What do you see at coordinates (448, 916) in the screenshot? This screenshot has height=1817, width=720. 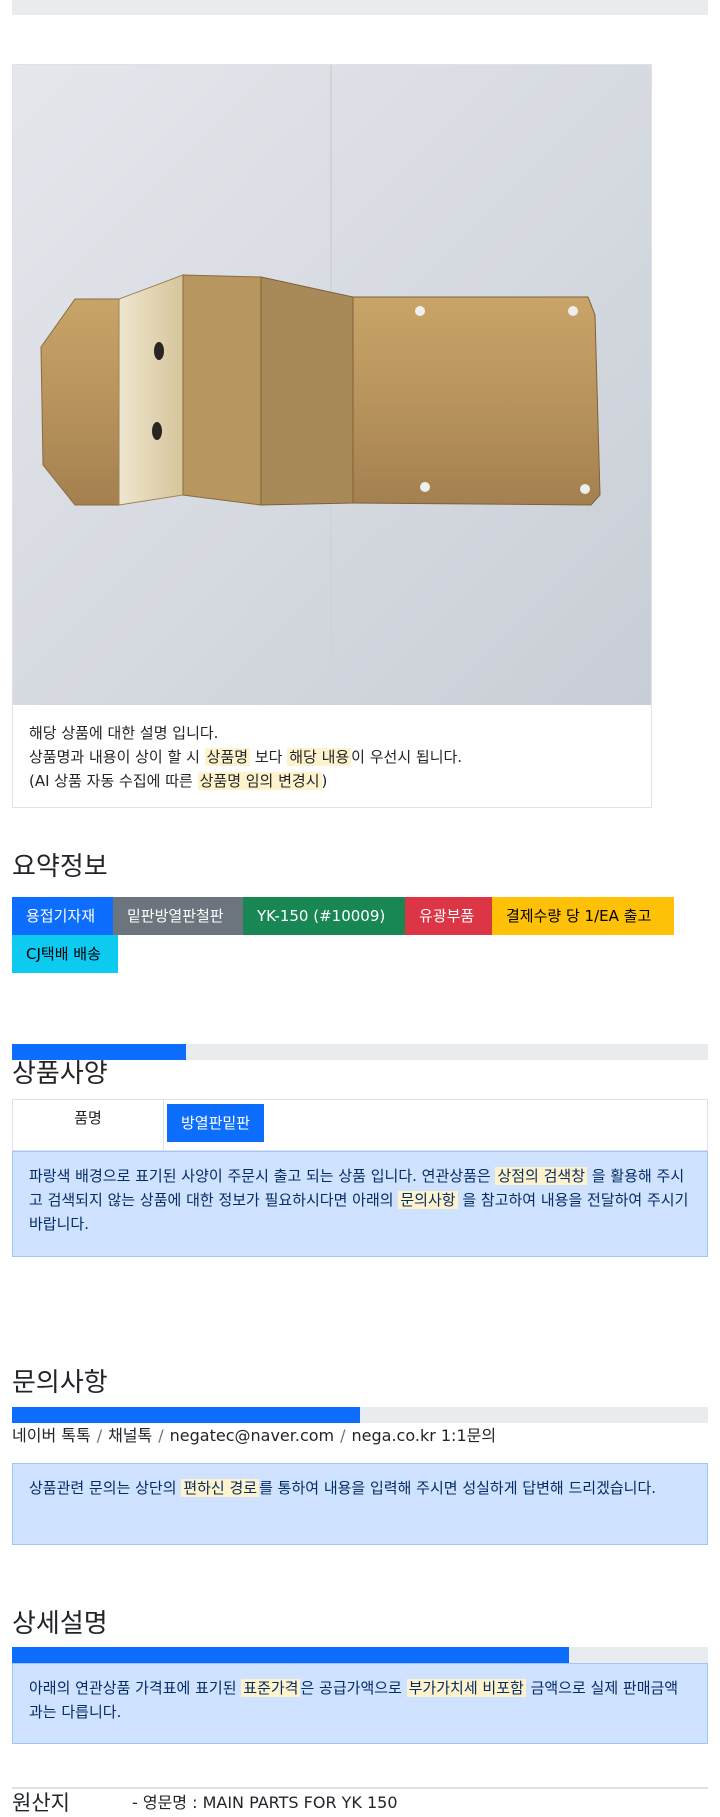 I see `badge-finish: 유광부품` at bounding box center [448, 916].